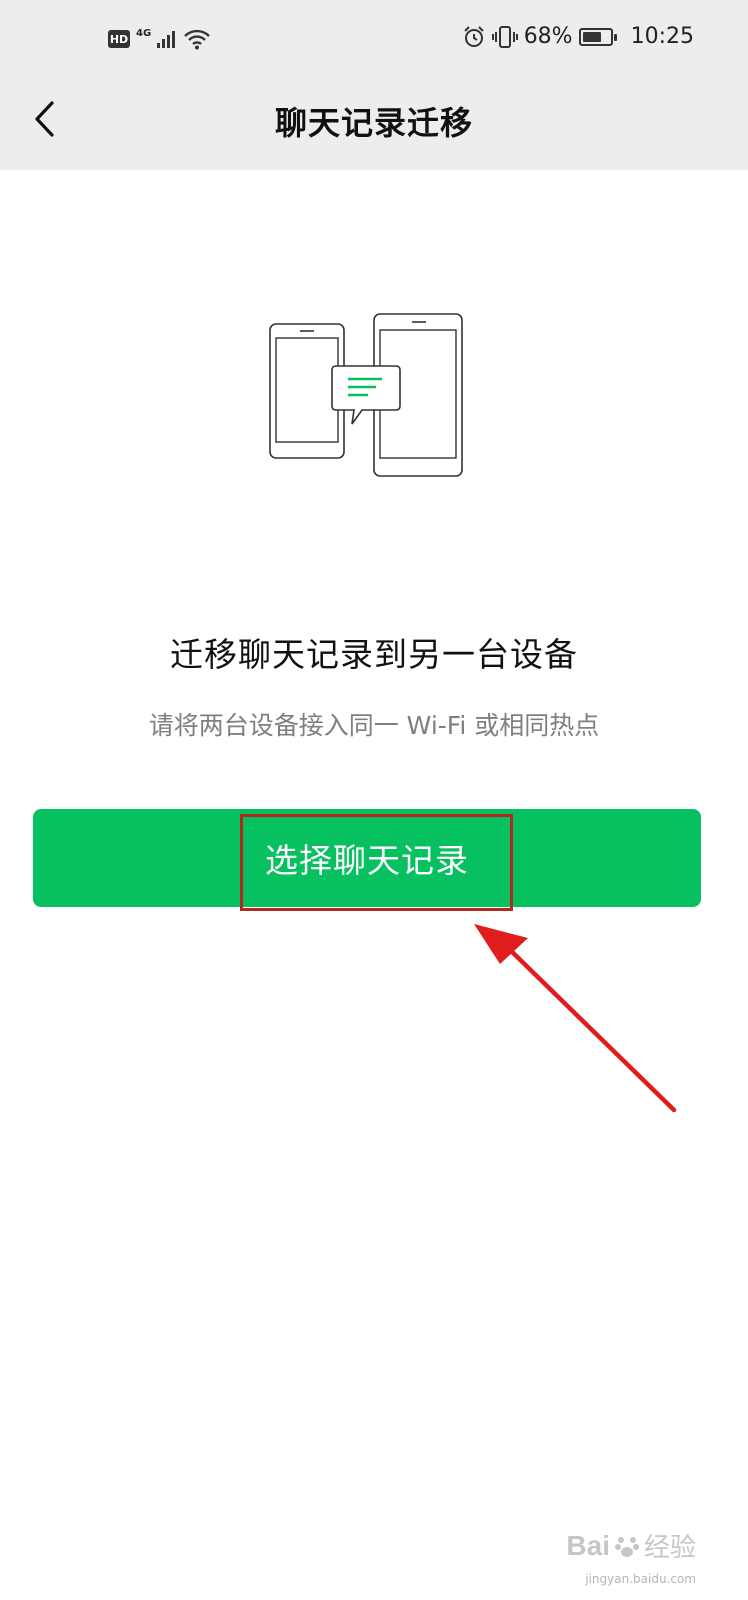  Describe the element at coordinates (588, 1545) in the screenshot. I see `watermark-logo: Bai` at that location.